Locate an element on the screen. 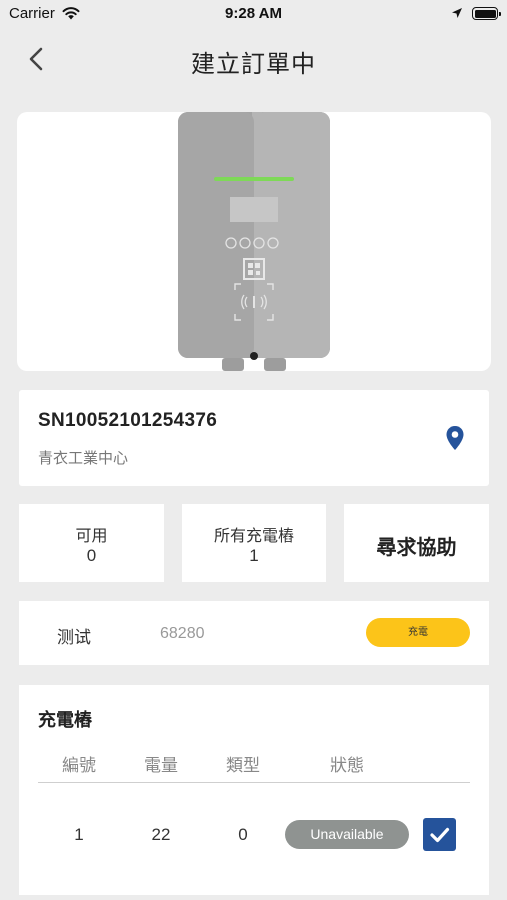  ev-charger-image is located at coordinates (254, 241).